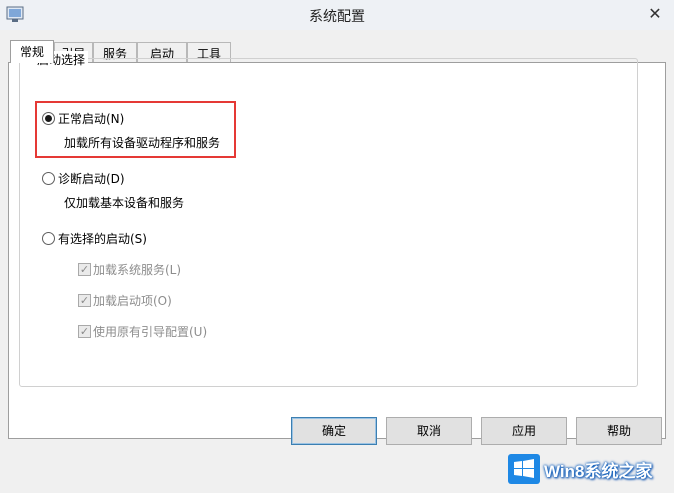  I want to click on title-bar: 系统配置 ✕, so click(337, 15).